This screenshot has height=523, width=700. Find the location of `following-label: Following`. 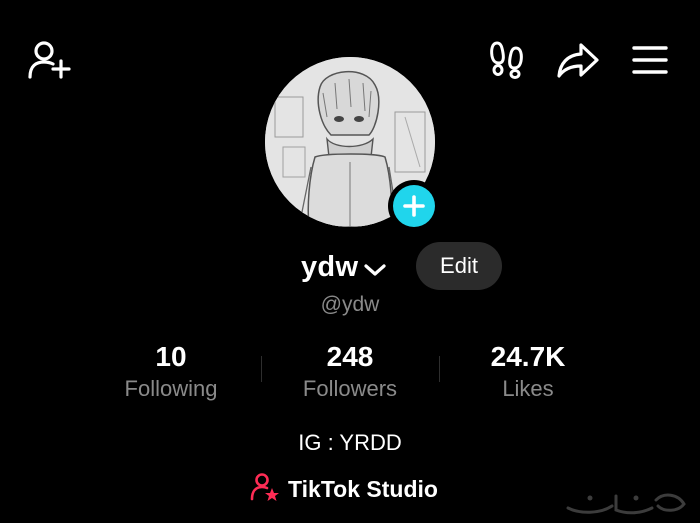

following-label: Following is located at coordinates (171, 388).